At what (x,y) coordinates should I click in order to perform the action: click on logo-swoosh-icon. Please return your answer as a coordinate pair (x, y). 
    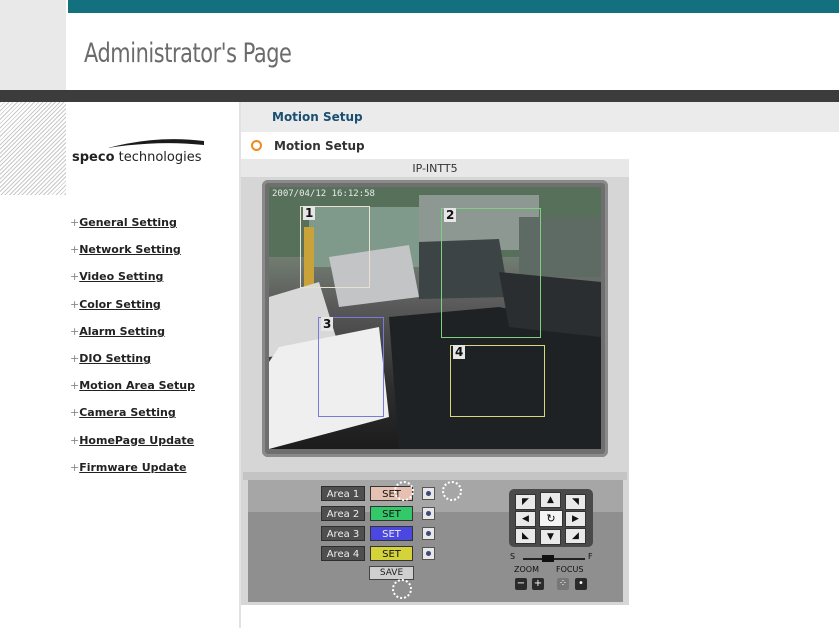
    Looking at the image, I should click on (156, 143).